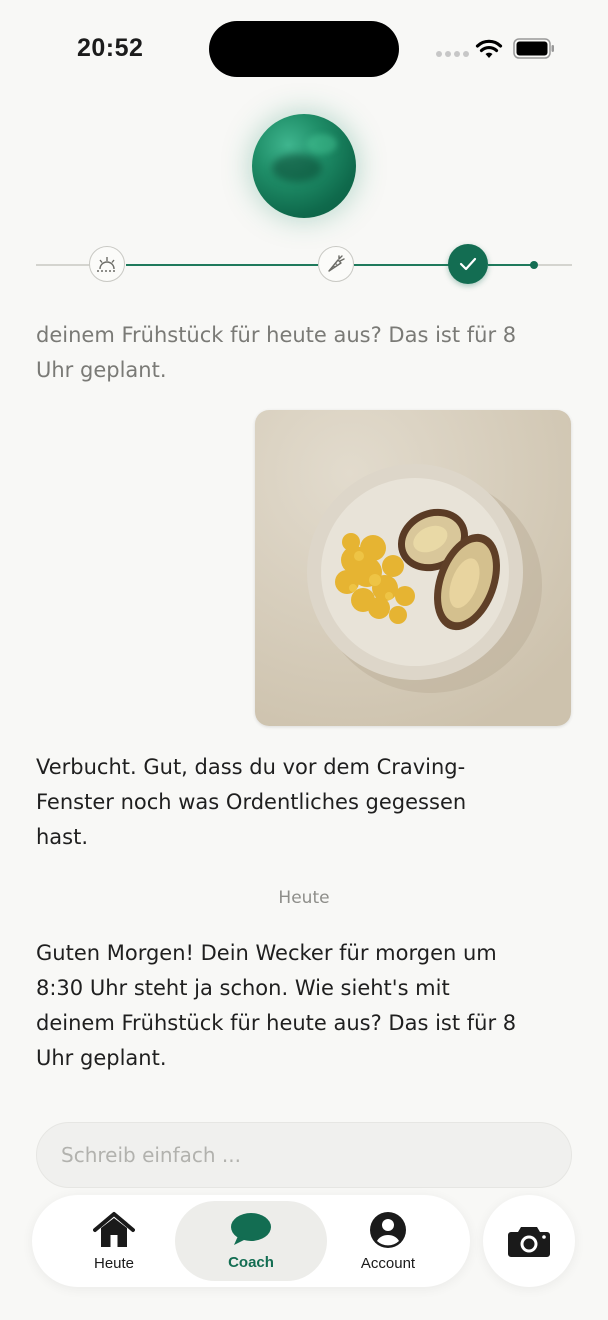 Image resolution: width=608 pixels, height=1320 pixels. I want to click on camera-button, so click(529, 1241).